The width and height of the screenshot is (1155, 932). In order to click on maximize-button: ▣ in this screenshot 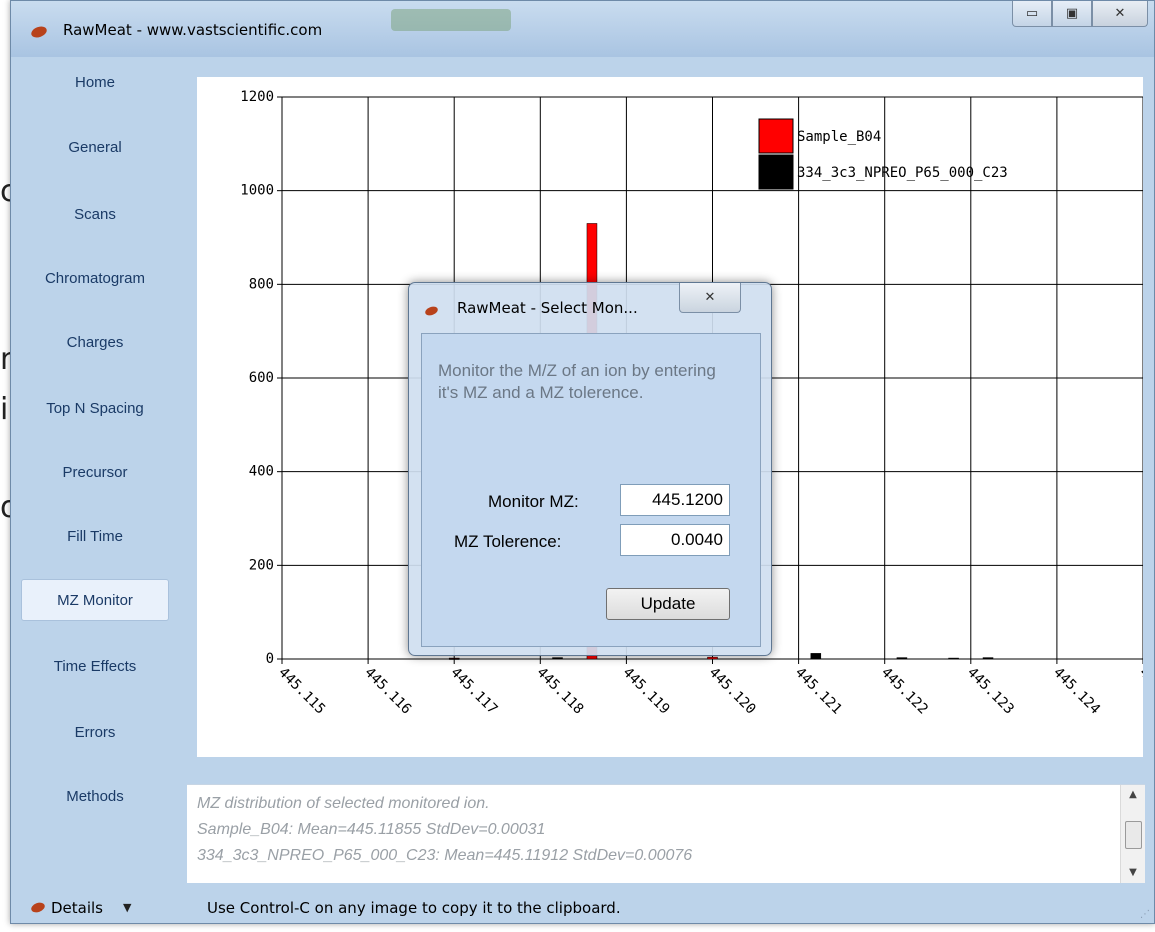, I will do `click(1072, 14)`.